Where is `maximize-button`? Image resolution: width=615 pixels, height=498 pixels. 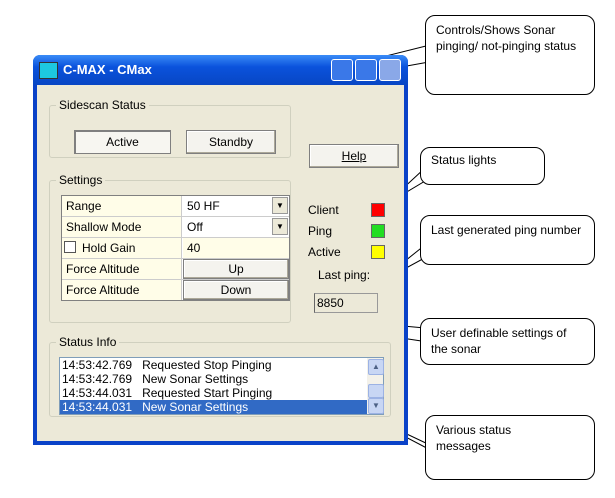 maximize-button is located at coordinates (366, 70).